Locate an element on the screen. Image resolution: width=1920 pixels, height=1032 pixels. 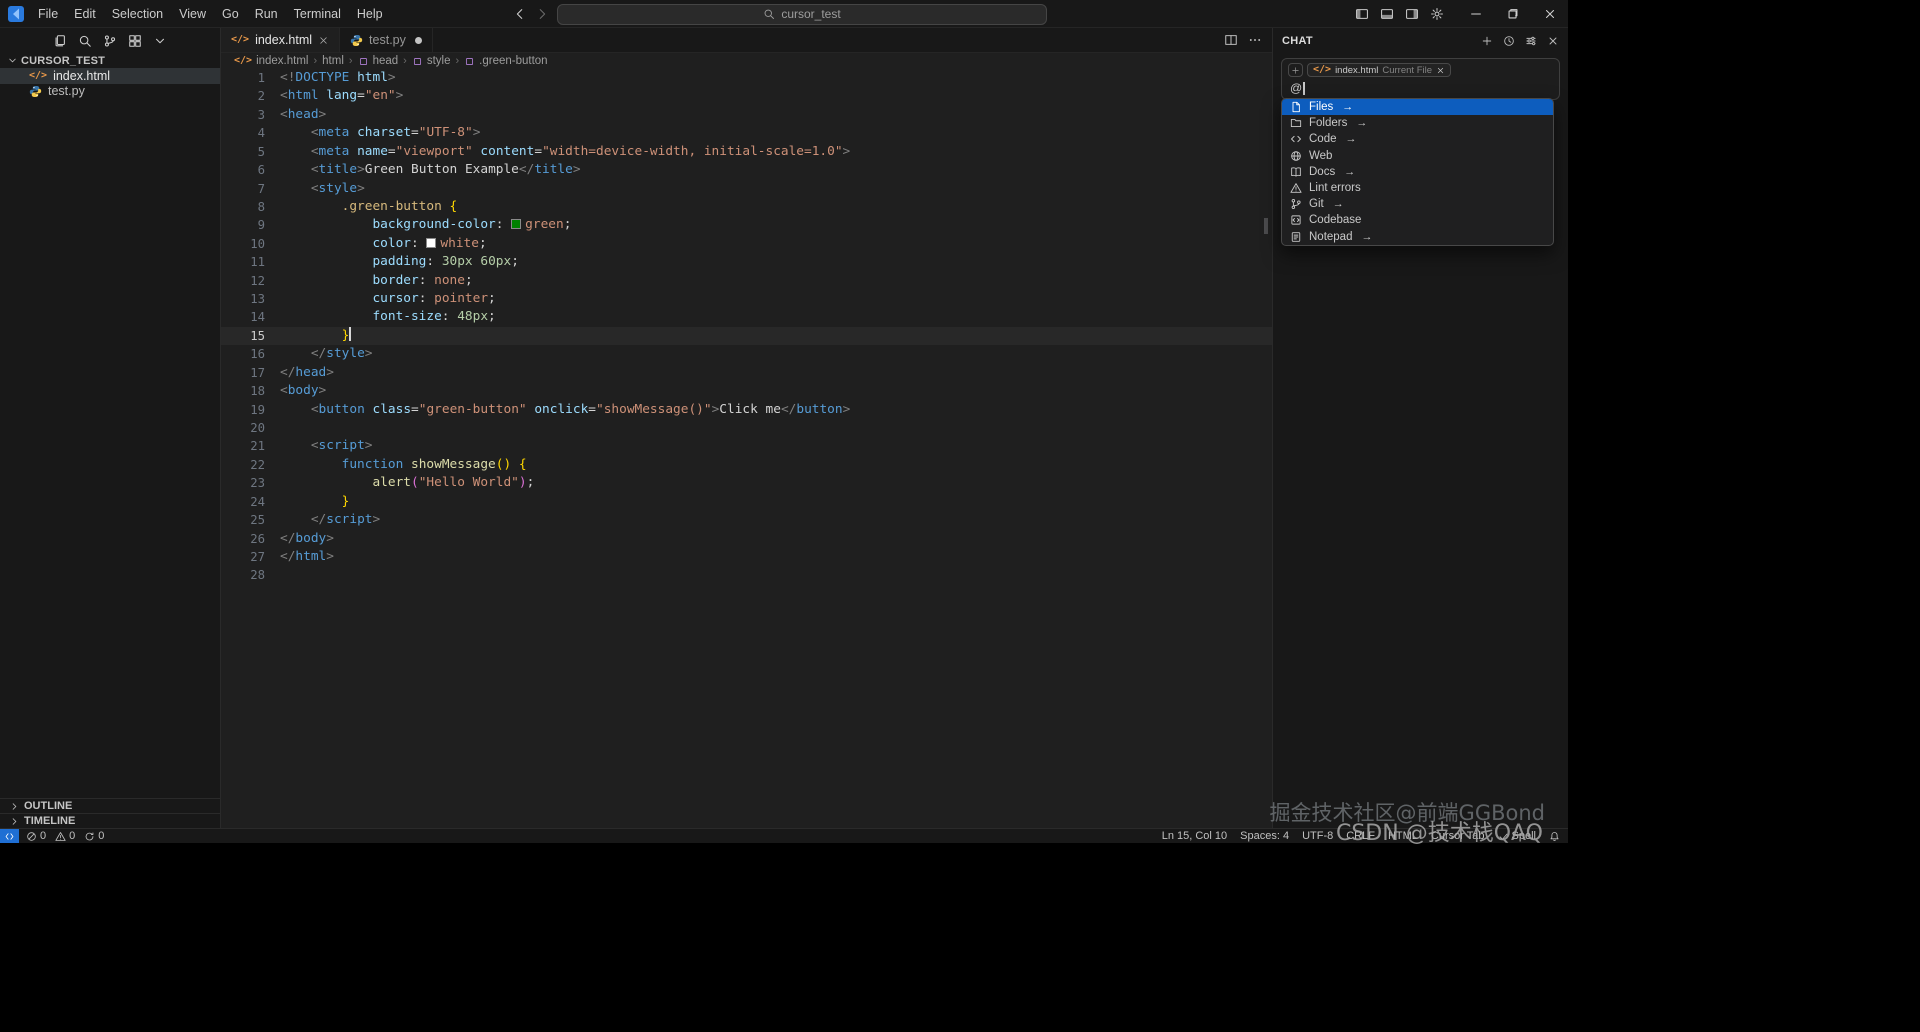
chat-menu-item-code: Code → is located at coordinates (1417, 139).